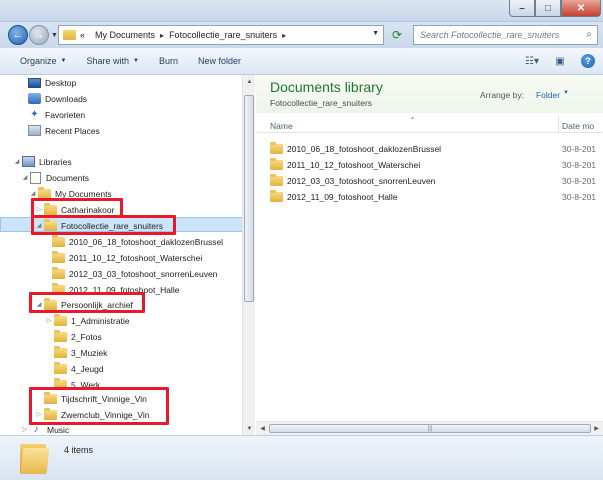 The height and width of the screenshot is (480, 603). Describe the element at coordinates (558, 124) in the screenshot. I see `column-divider` at that location.